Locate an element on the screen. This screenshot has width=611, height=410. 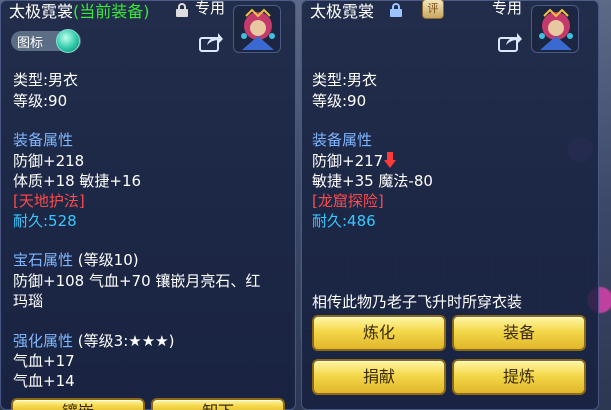
item-title: 太极霓裳(当前装备) is located at coordinates (79, 11).